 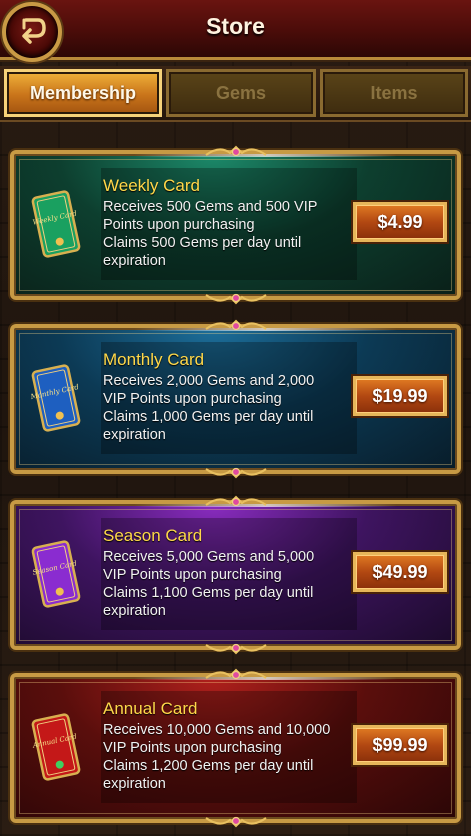 I want to click on monthly-card-icon: Monthly Card, so click(x=56, y=398).